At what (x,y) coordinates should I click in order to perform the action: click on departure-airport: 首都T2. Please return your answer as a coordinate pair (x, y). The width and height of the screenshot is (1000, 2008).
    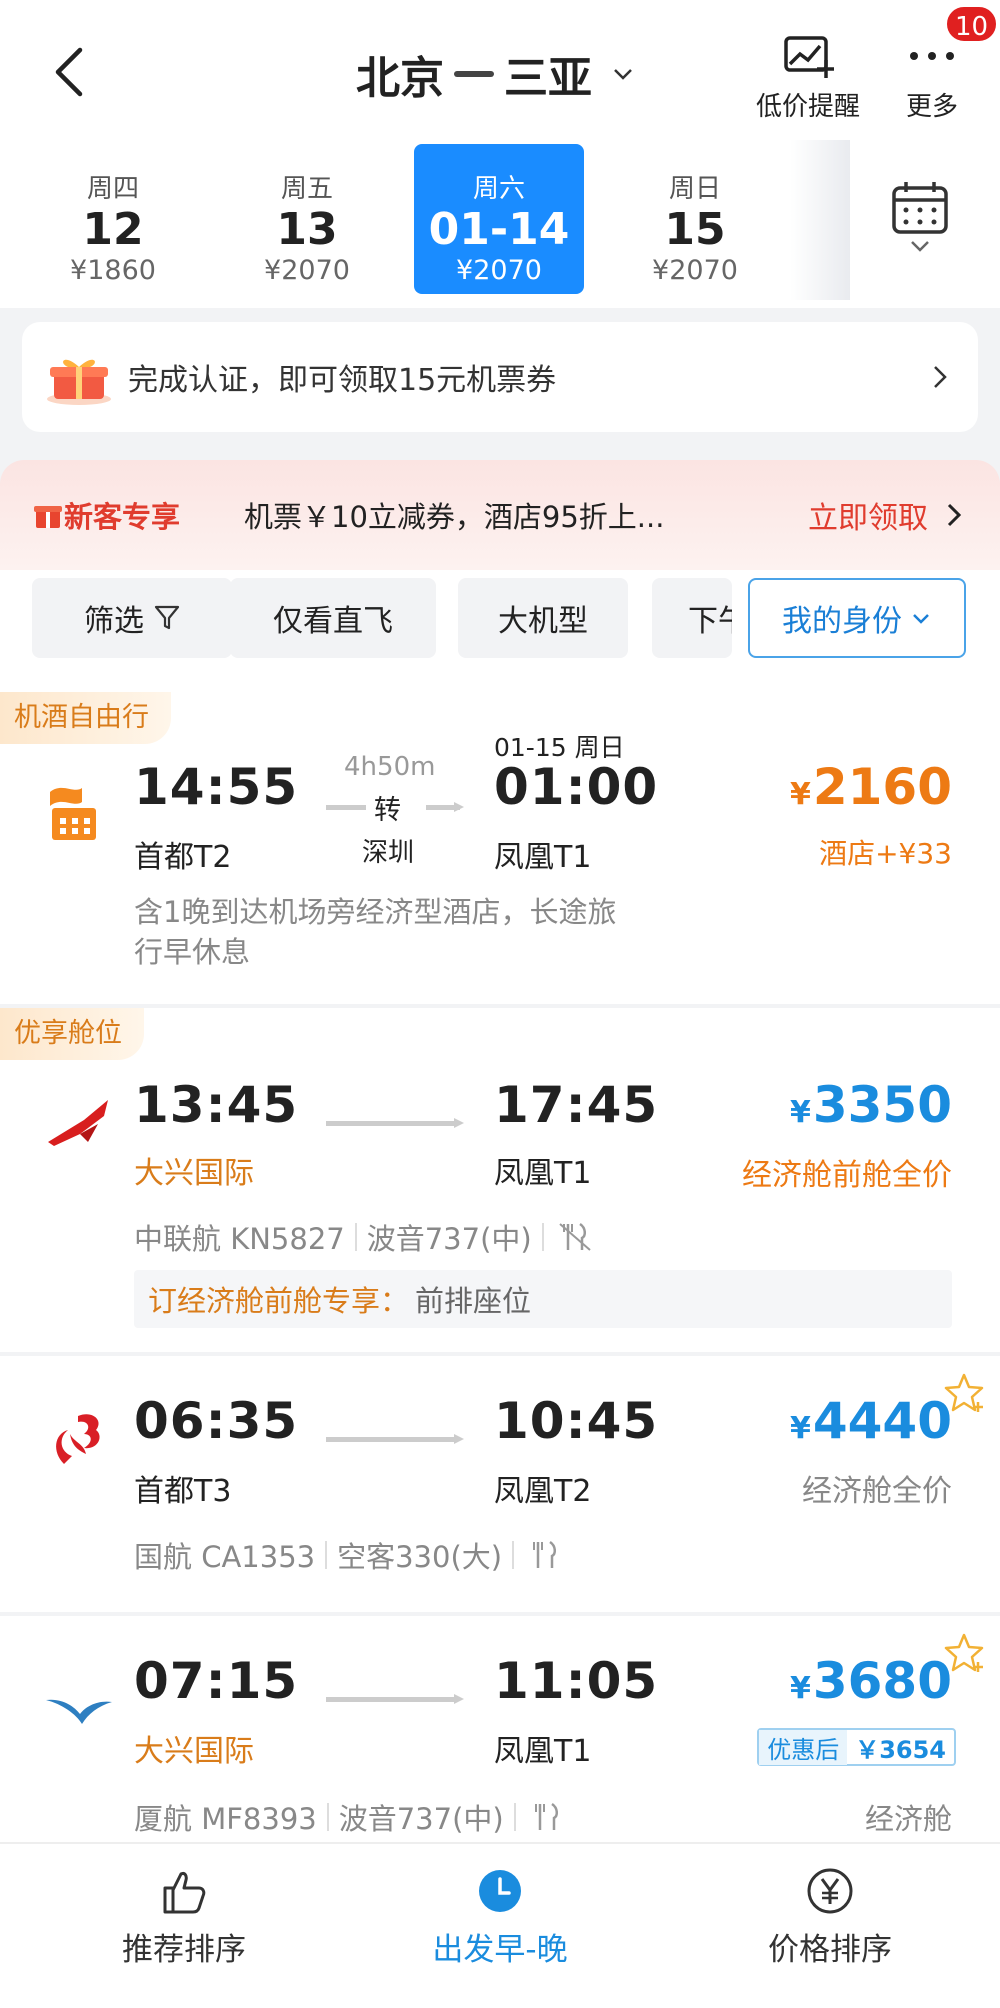
    Looking at the image, I should click on (183, 857).